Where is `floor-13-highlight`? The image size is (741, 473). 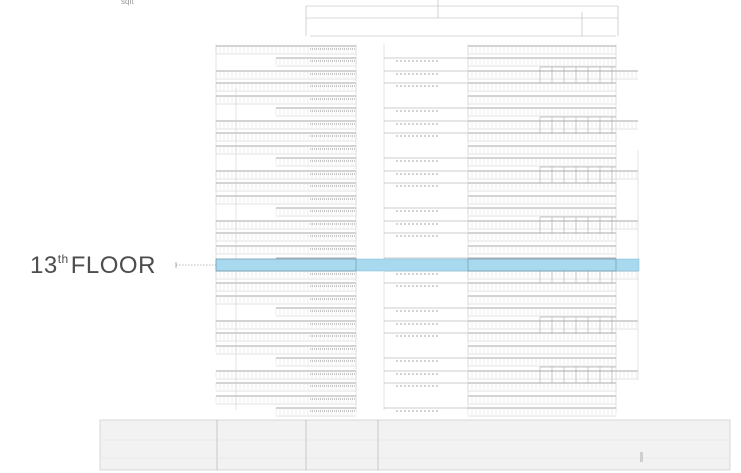
floor-13-highlight is located at coordinates (427, 265).